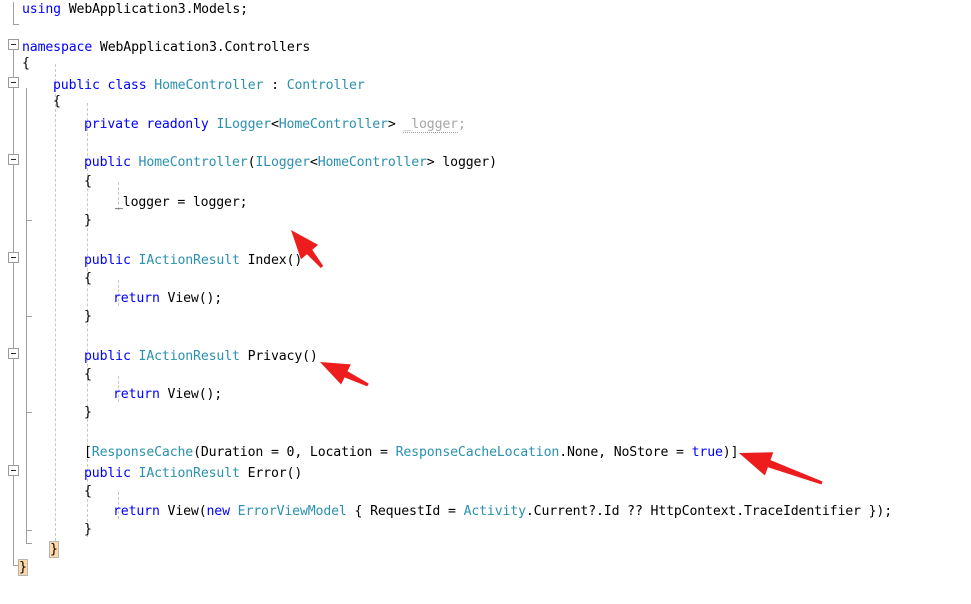  I want to click on line-ns-open-brace: {, so click(15, 64).